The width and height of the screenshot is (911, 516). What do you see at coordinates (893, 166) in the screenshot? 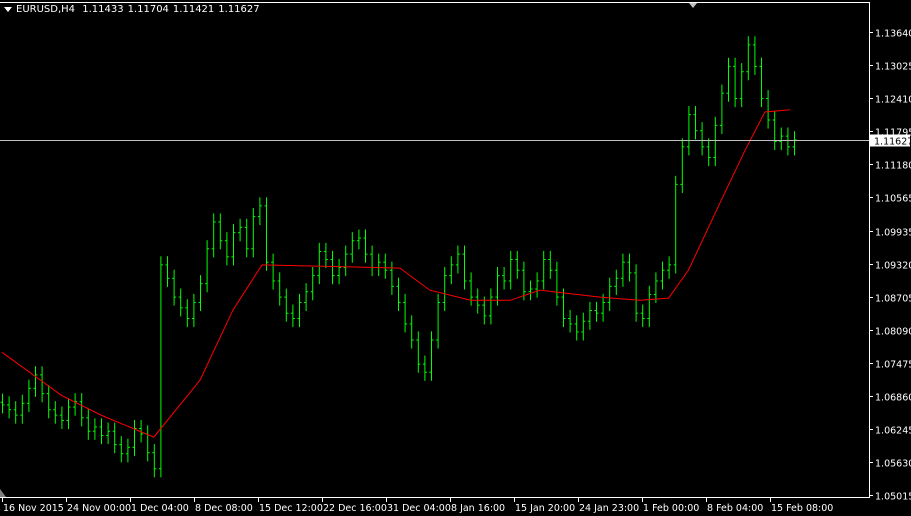
I see `price-tick-label: 1.11180` at bounding box center [893, 166].